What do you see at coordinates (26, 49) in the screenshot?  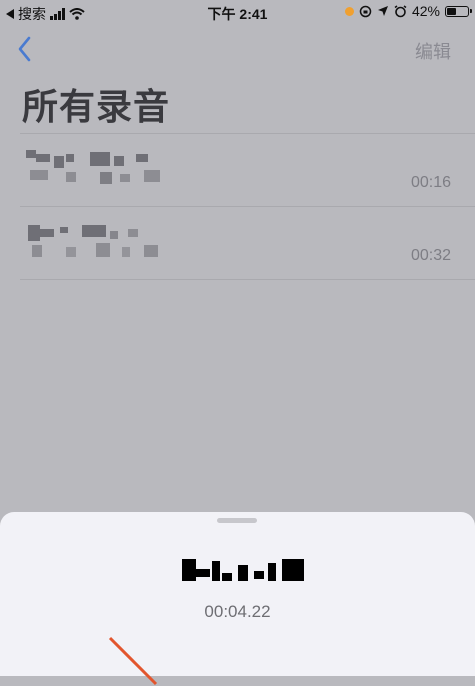 I see `back-chevron-icon` at bounding box center [26, 49].